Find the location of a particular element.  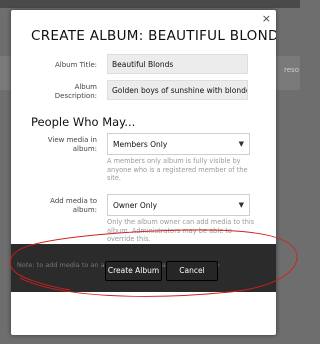

album-description-input: Golden boys of sunshine with blonde ha is located at coordinates (177, 90).